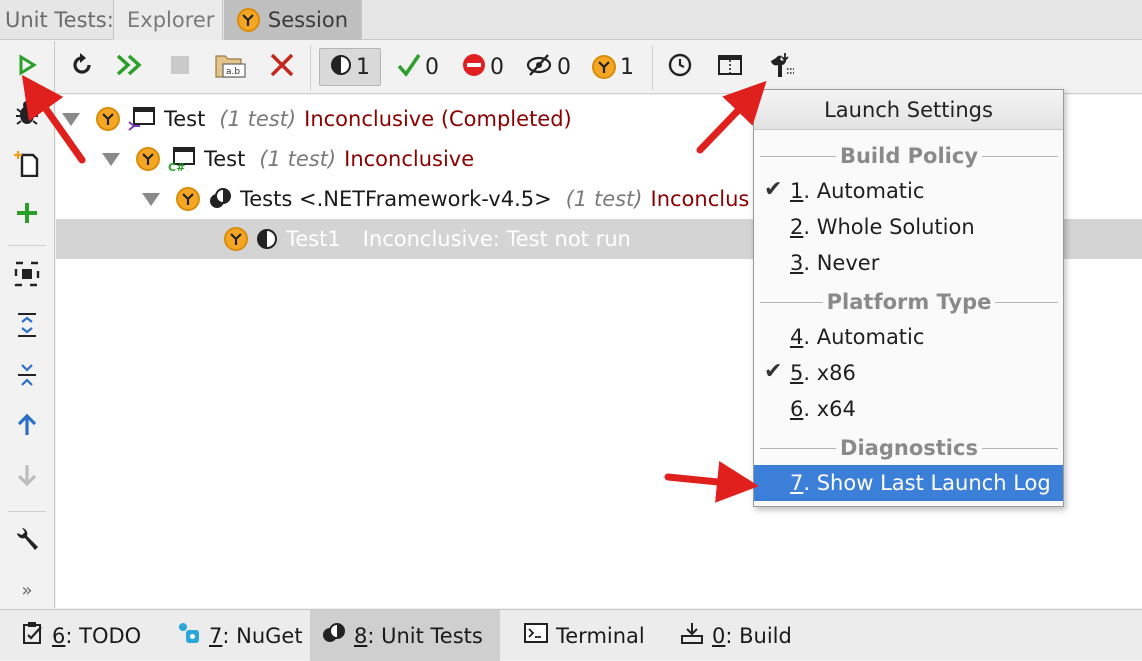 The height and width of the screenshot is (661, 1142). What do you see at coordinates (363, 67) in the screenshot?
I see `inconclusive-count: 1` at bounding box center [363, 67].